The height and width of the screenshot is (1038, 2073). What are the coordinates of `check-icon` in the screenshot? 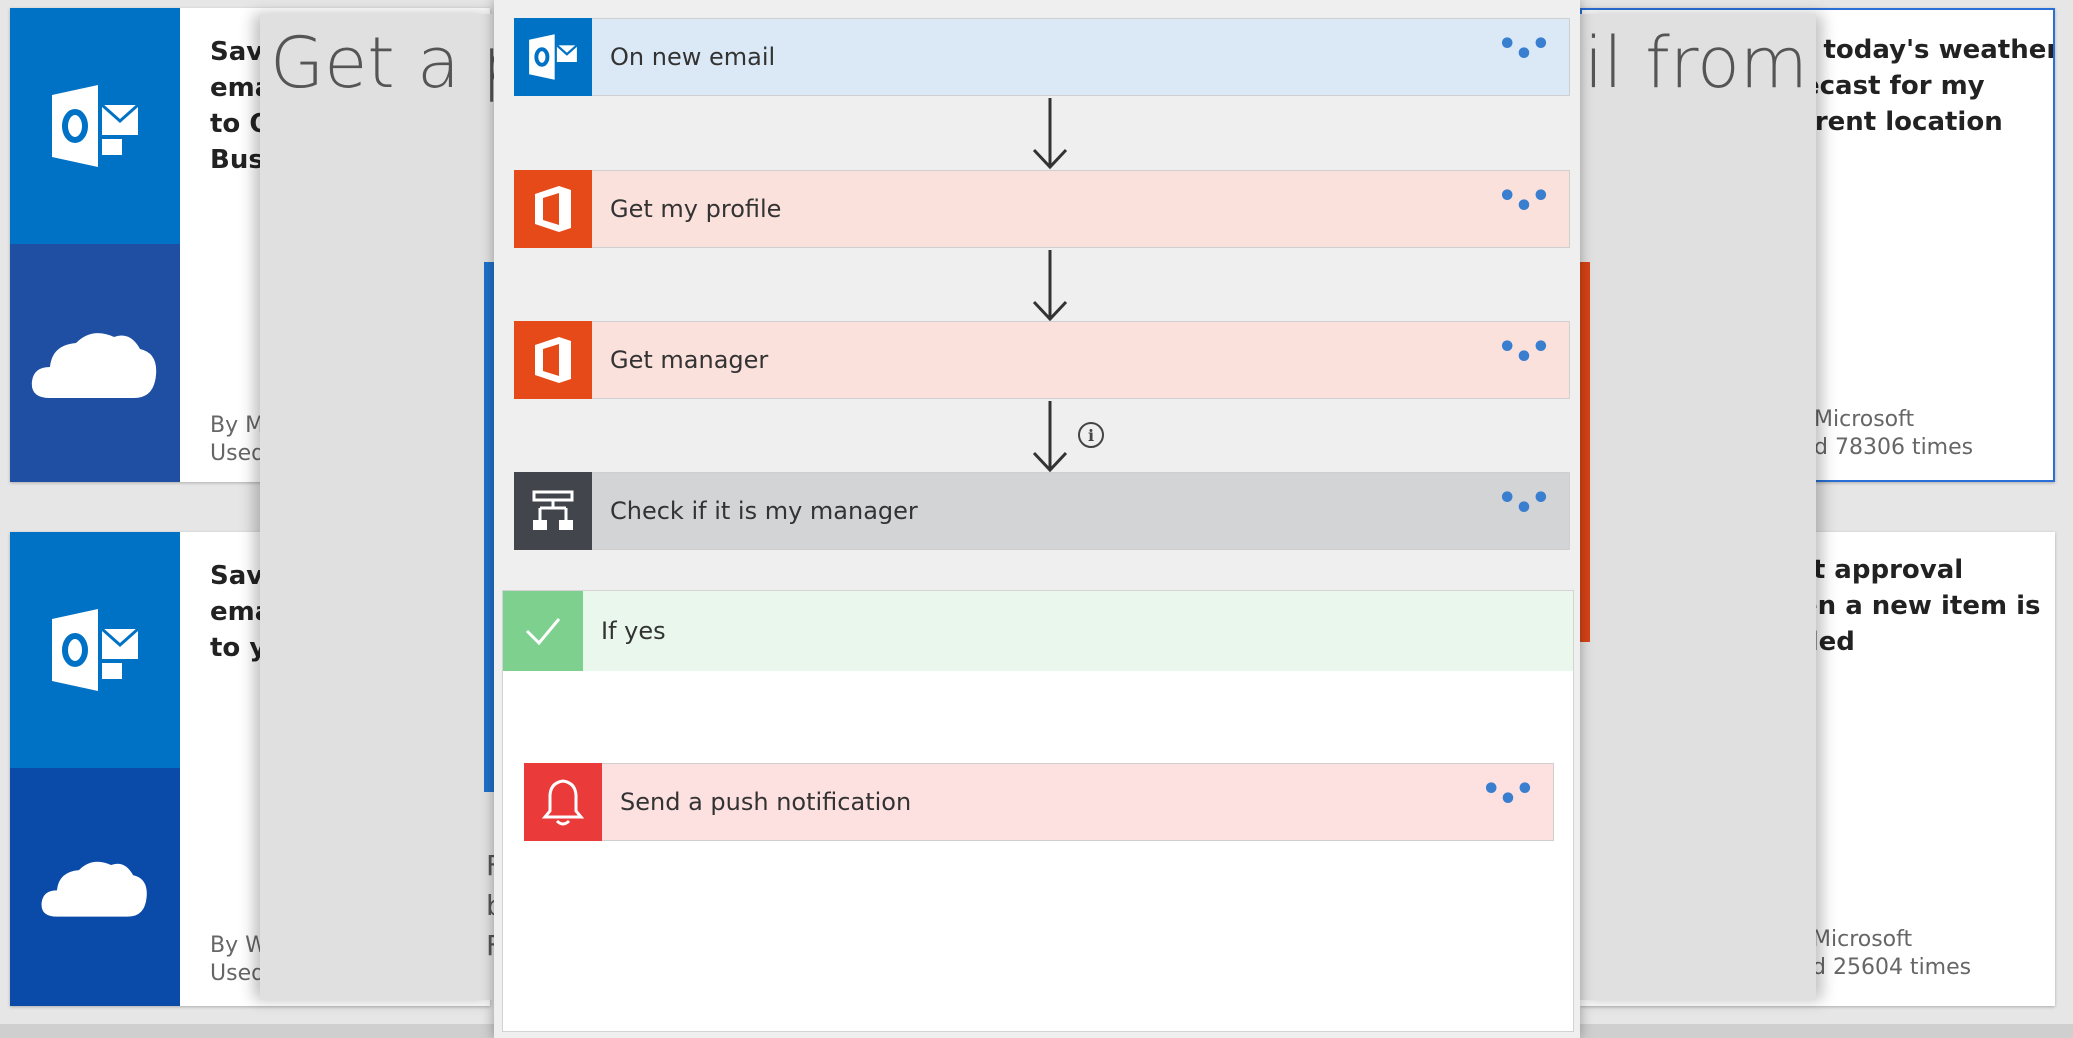 It's located at (543, 631).